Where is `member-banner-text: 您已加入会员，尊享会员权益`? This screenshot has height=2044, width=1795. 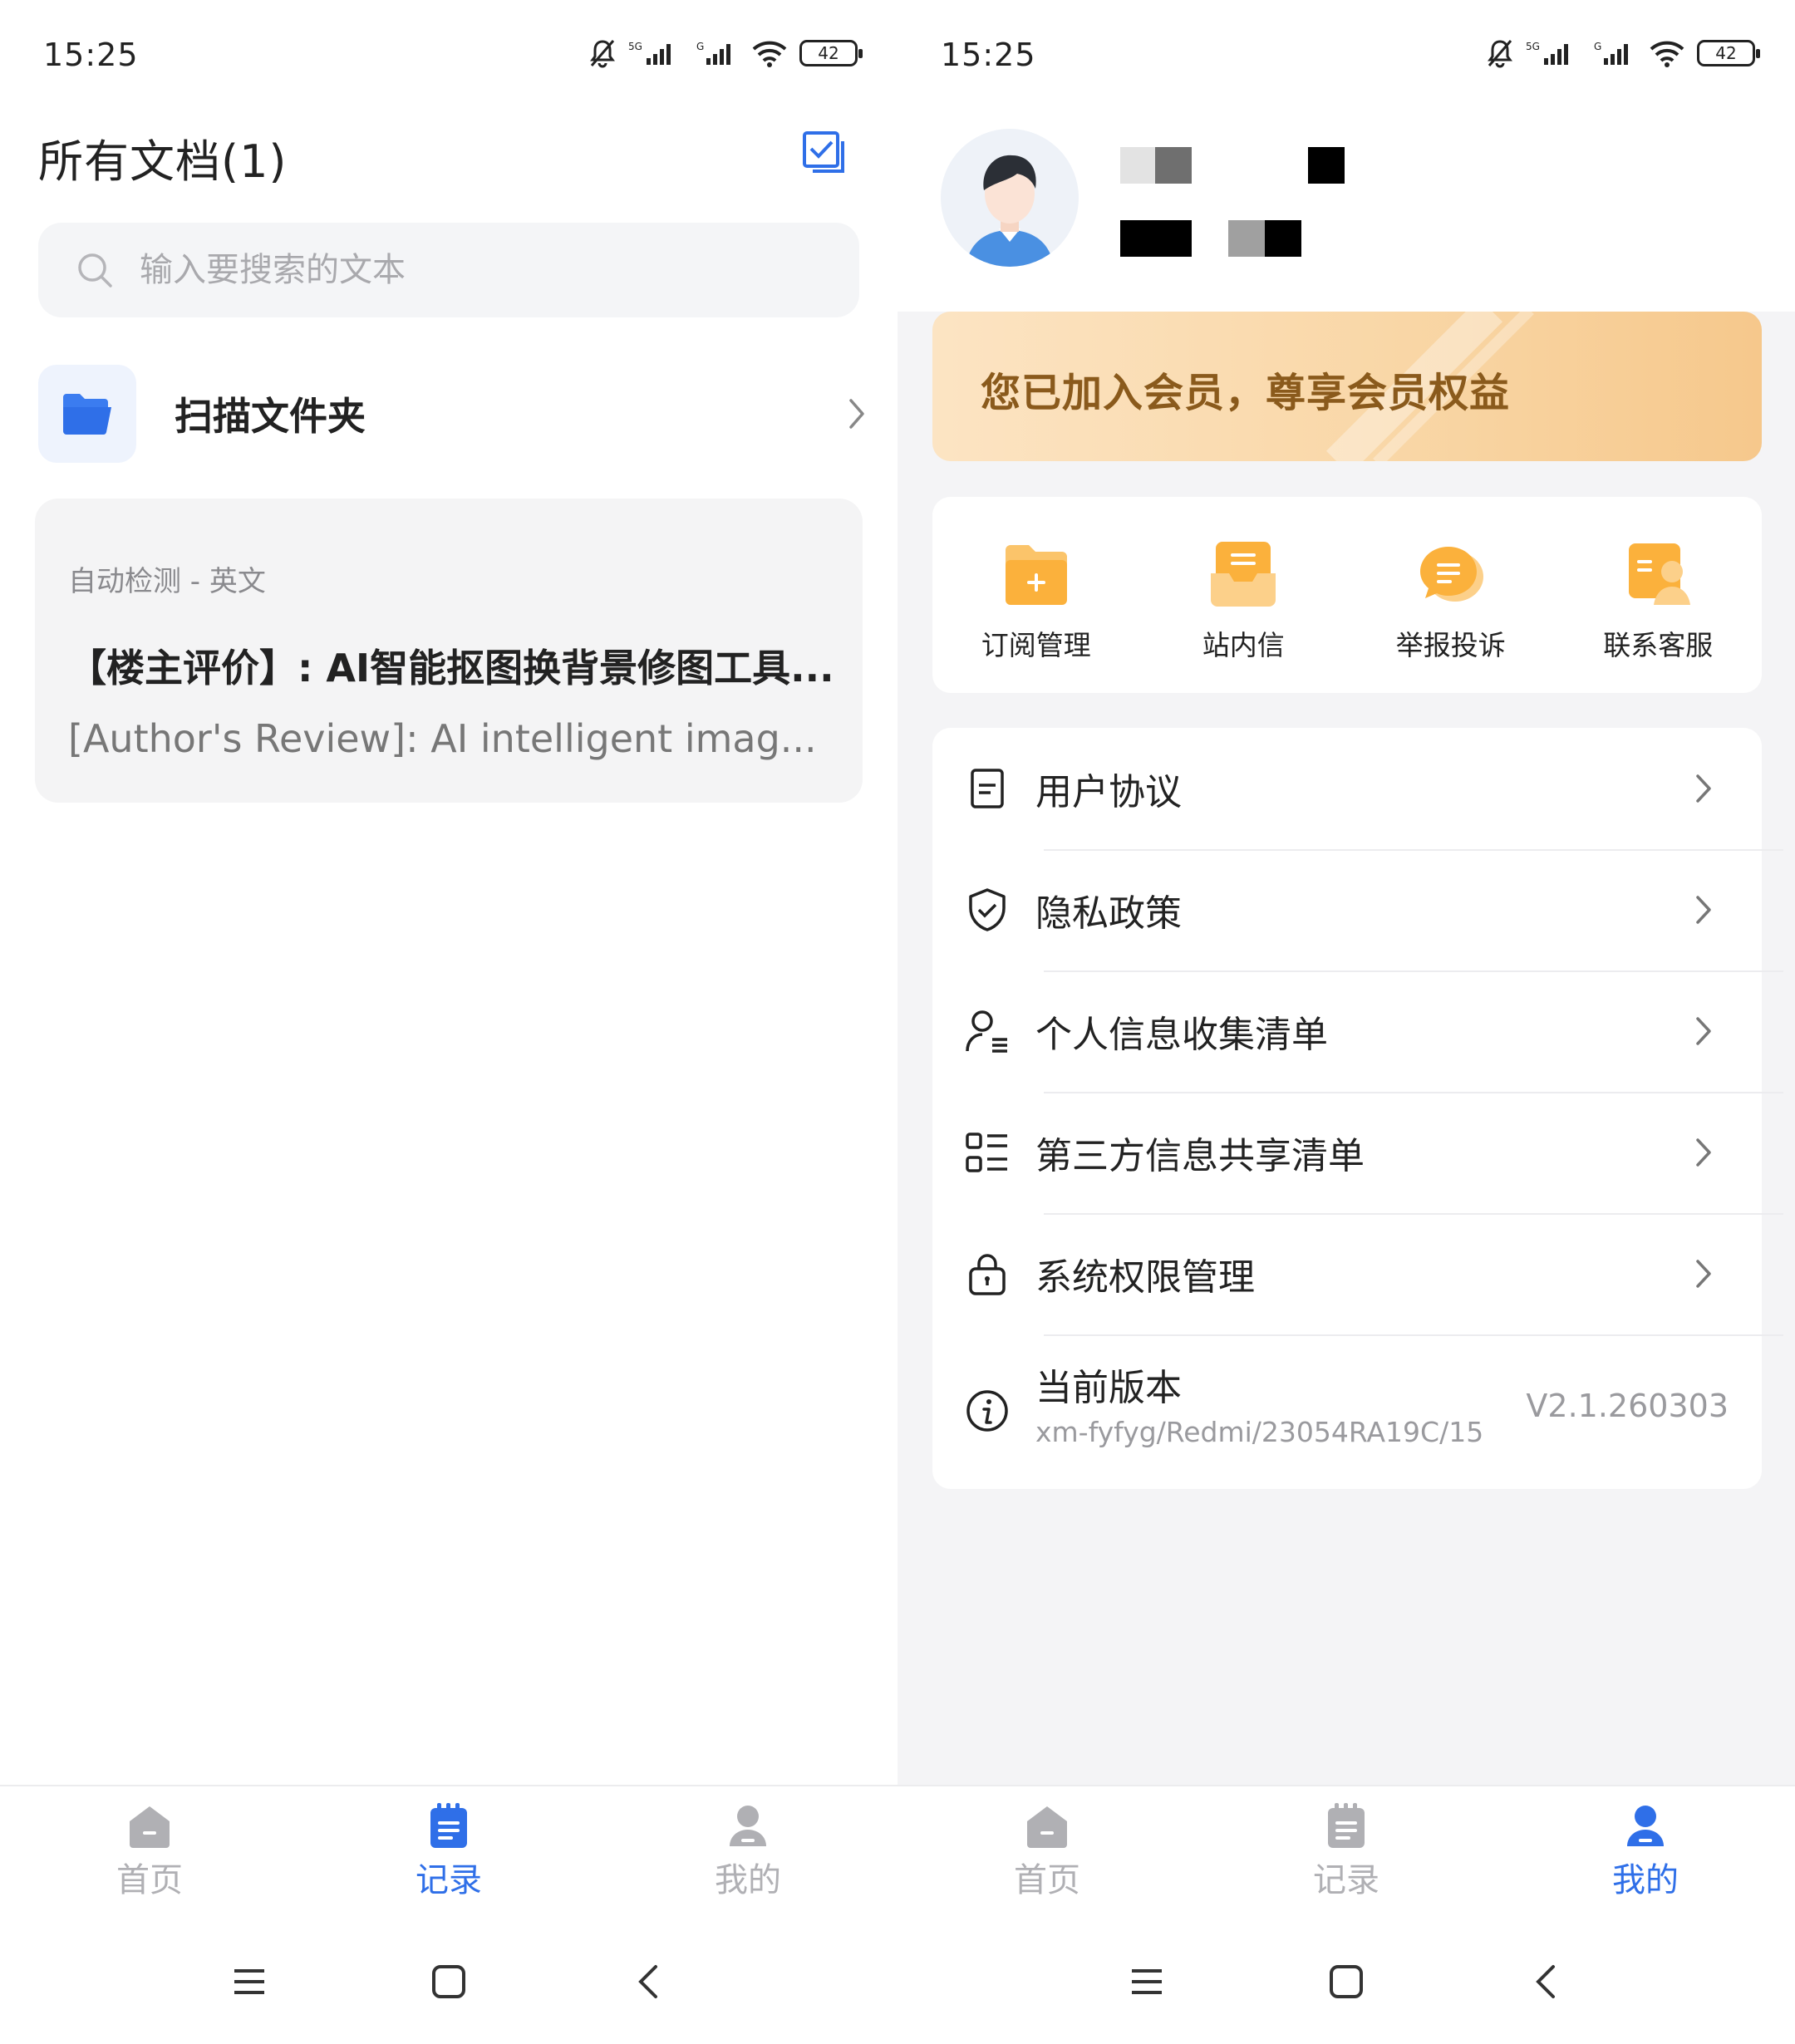 member-banner-text: 您已加入会员，尊享会员权益 is located at coordinates (1246, 393).